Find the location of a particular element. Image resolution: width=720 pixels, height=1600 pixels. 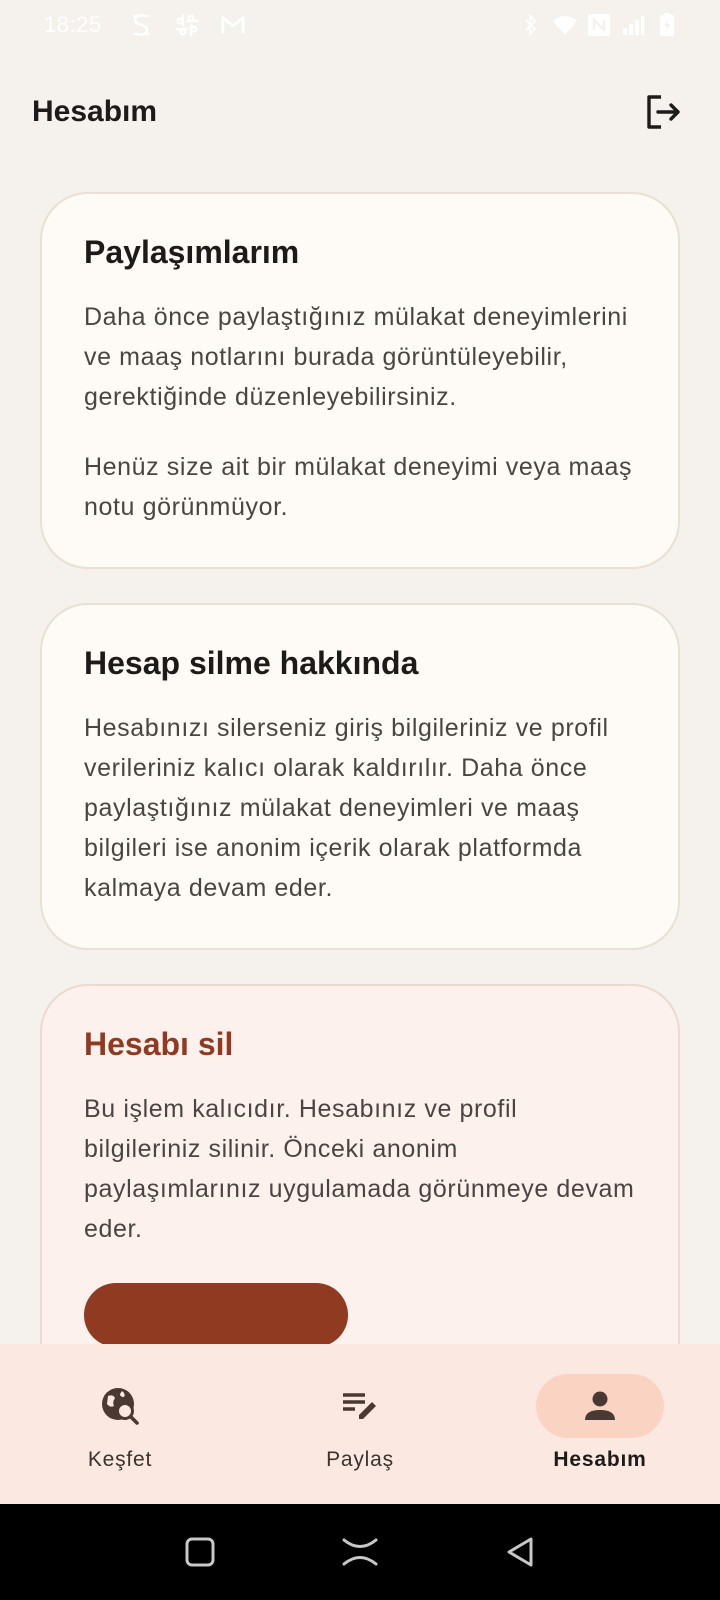

home-gesture-icon is located at coordinates (360, 1552).